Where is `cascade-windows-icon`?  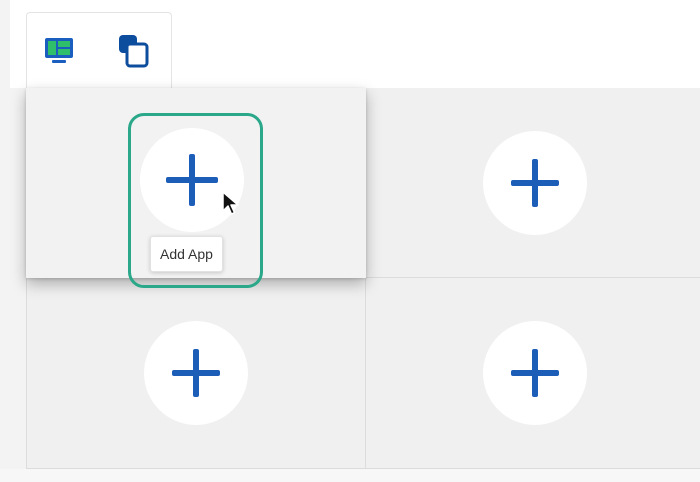 cascade-windows-icon is located at coordinates (133, 53).